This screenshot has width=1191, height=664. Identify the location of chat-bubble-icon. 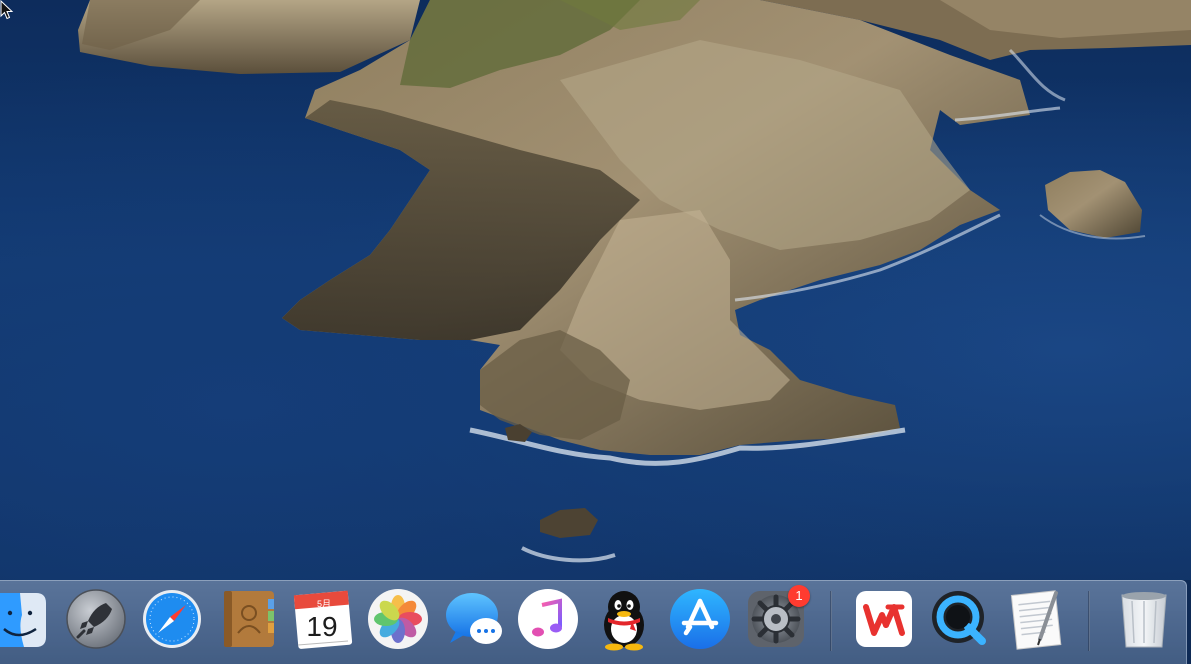
(474, 618).